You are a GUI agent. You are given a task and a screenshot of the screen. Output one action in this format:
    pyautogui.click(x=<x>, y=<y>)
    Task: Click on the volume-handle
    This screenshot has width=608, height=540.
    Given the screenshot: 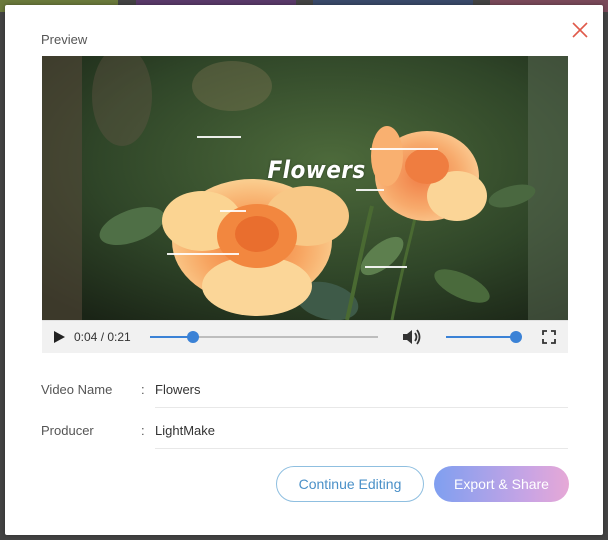 What is the action you would take?
    pyautogui.click(x=516, y=337)
    